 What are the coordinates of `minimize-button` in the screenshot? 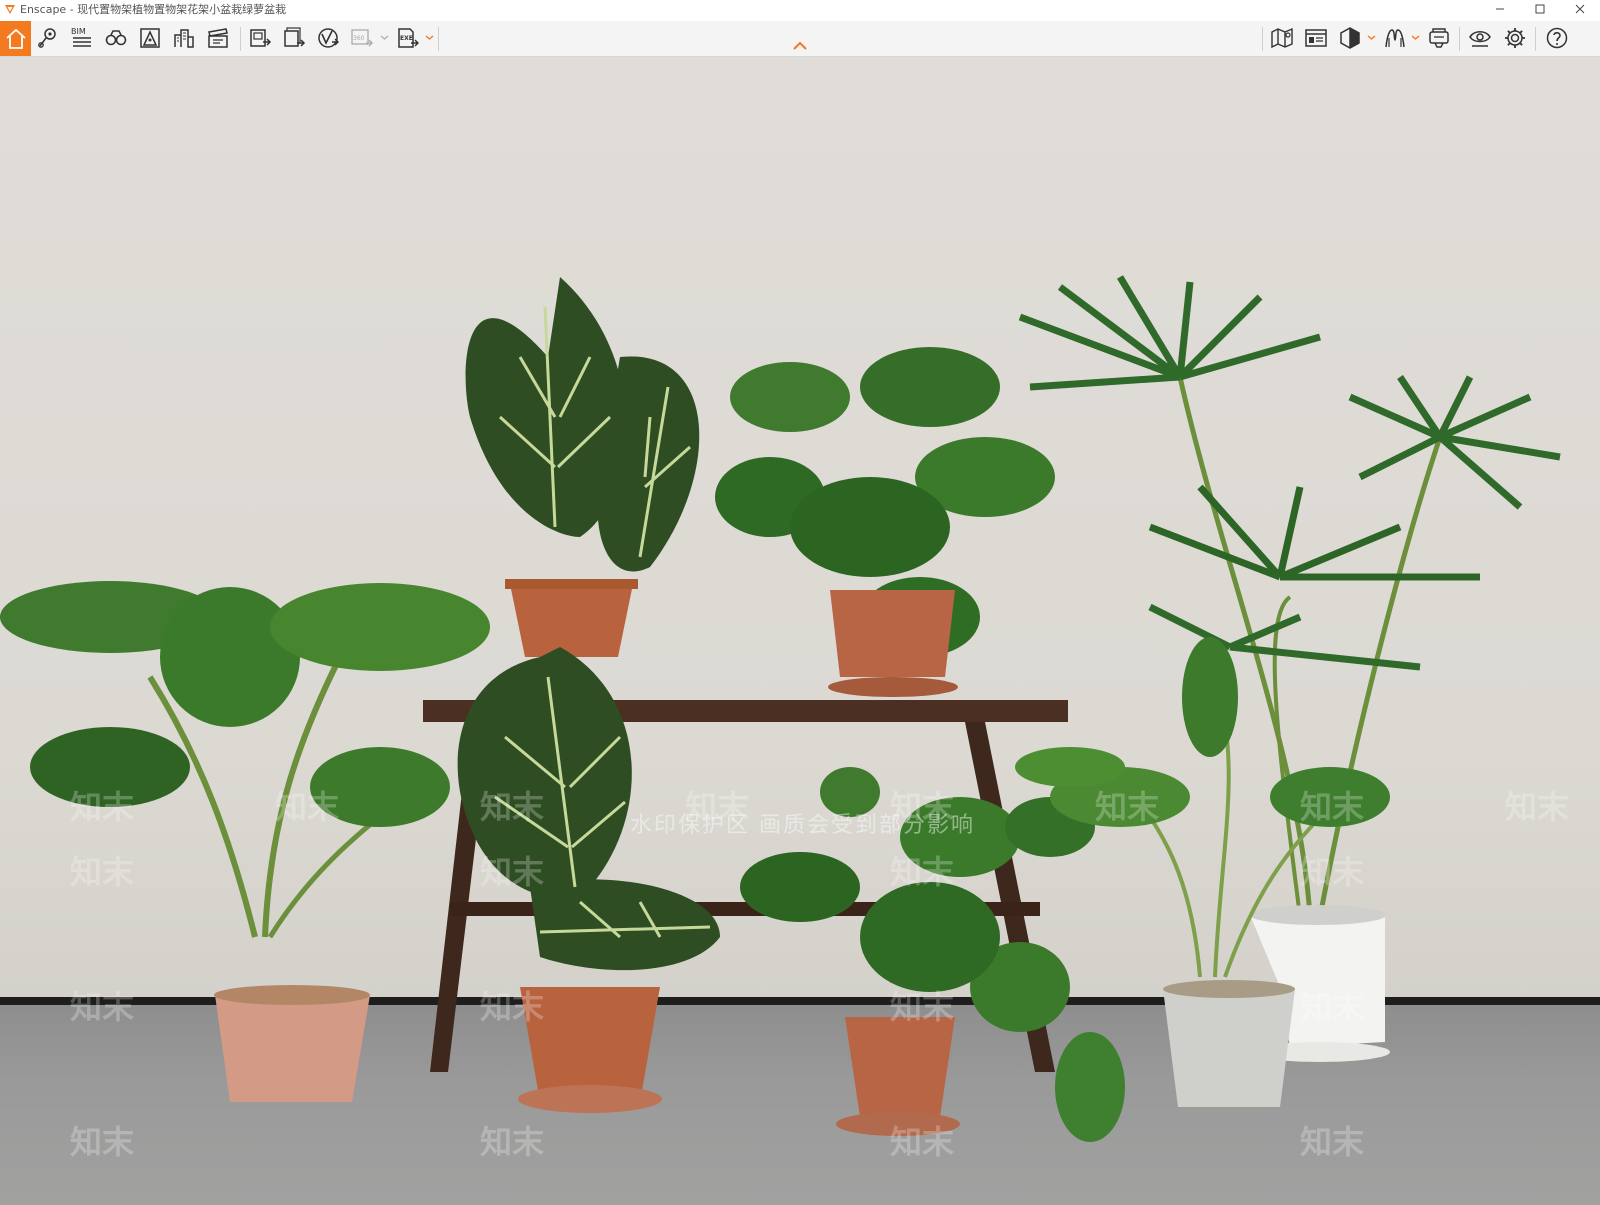 It's located at (1500, 9).